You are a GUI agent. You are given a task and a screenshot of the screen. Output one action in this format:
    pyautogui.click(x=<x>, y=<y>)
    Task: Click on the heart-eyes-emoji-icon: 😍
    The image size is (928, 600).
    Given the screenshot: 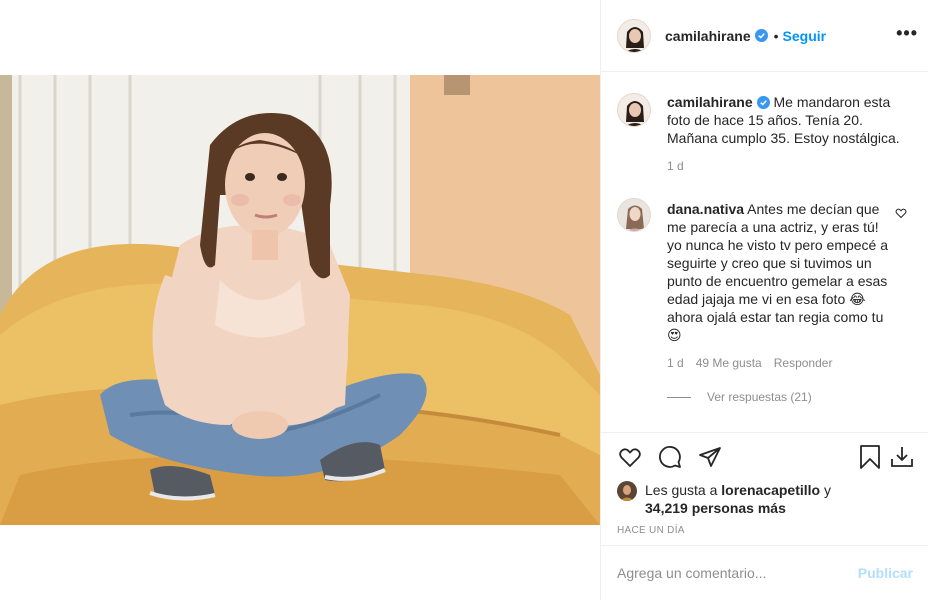 What is the action you would take?
    pyautogui.click(x=674, y=335)
    